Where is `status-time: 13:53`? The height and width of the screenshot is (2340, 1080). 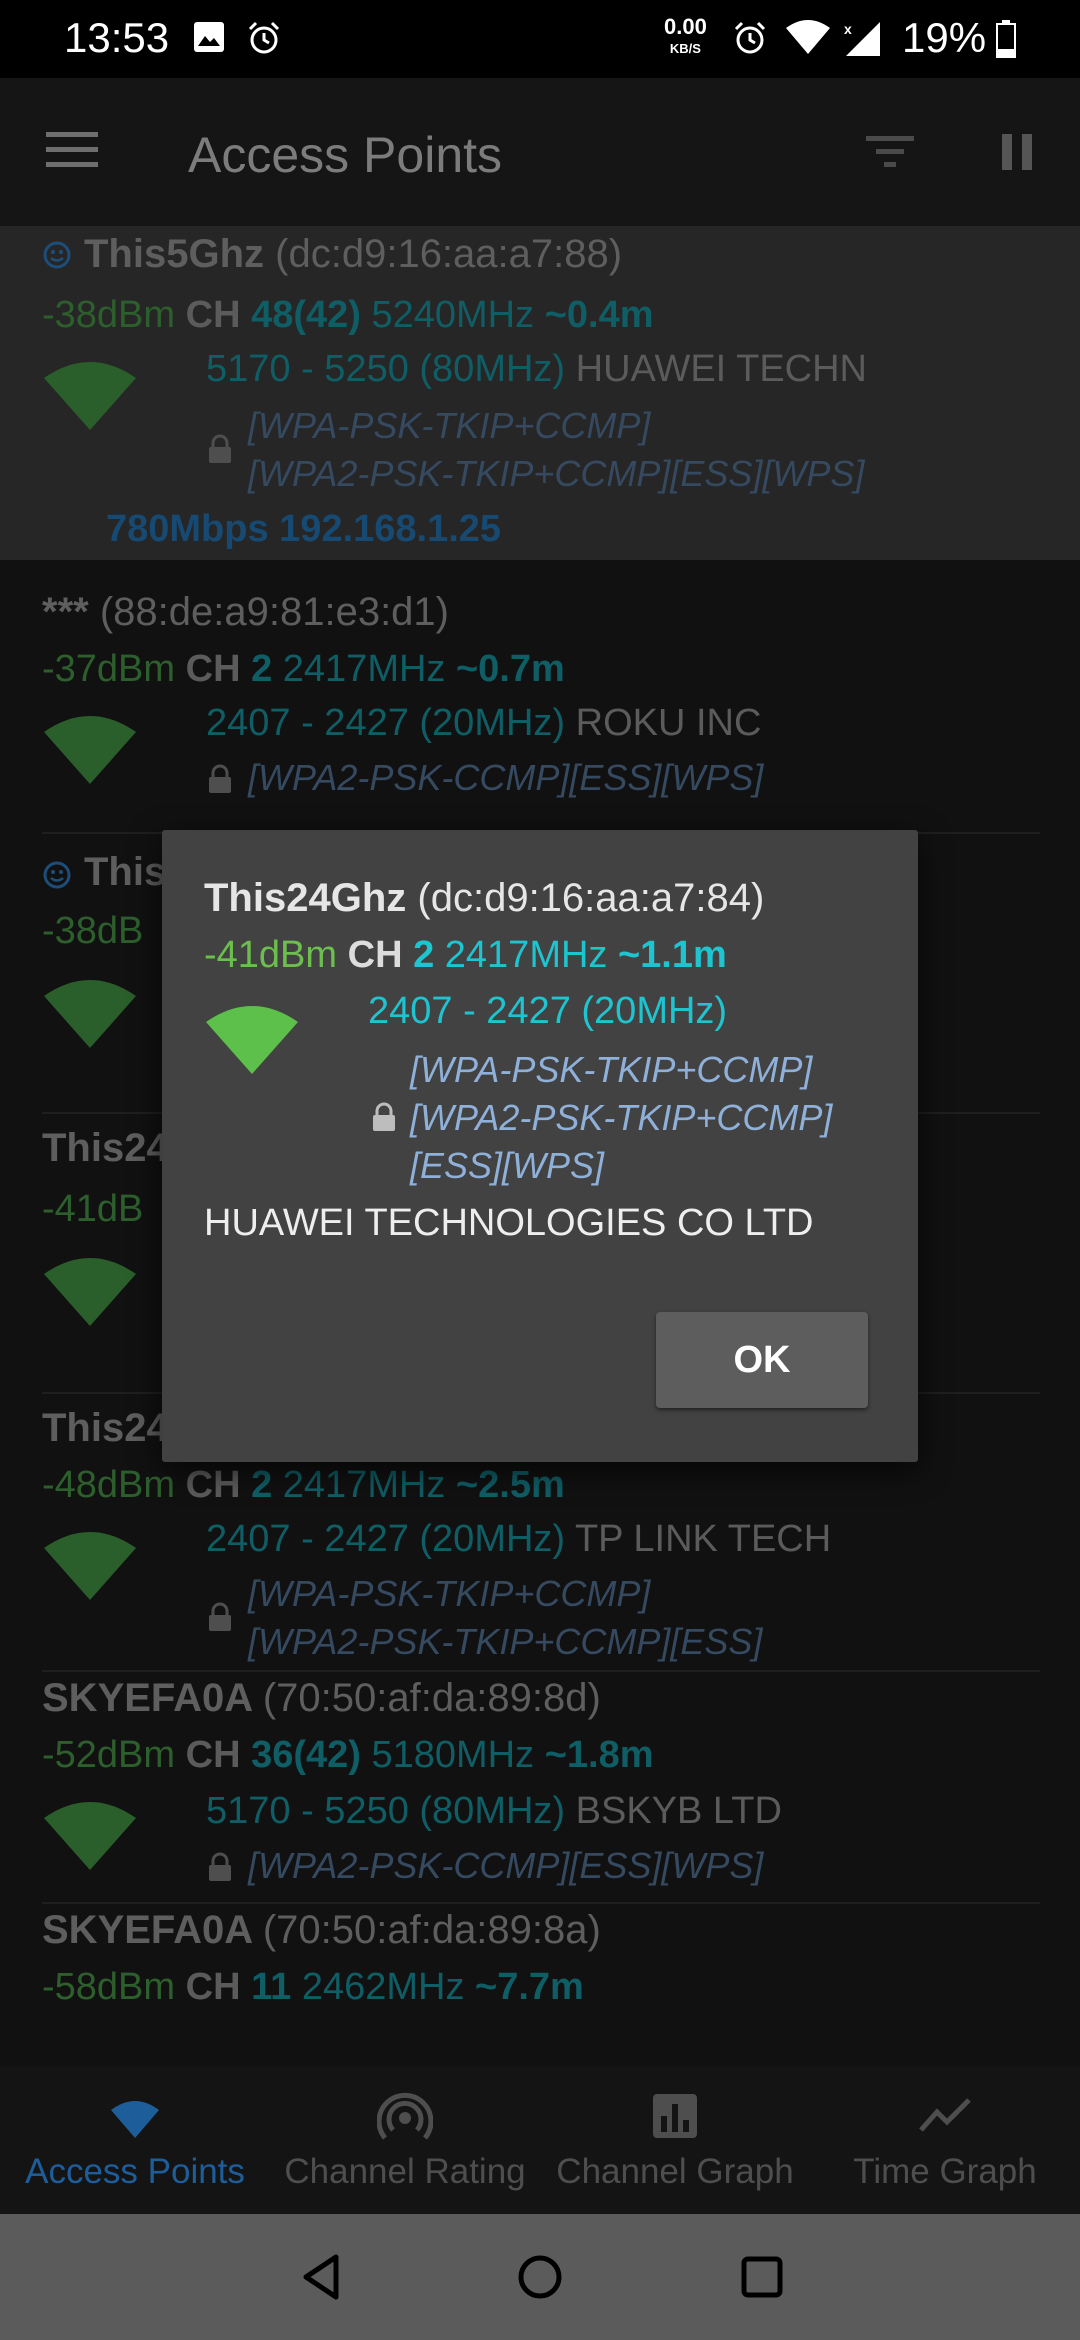
status-time: 13:53 is located at coordinates (117, 37).